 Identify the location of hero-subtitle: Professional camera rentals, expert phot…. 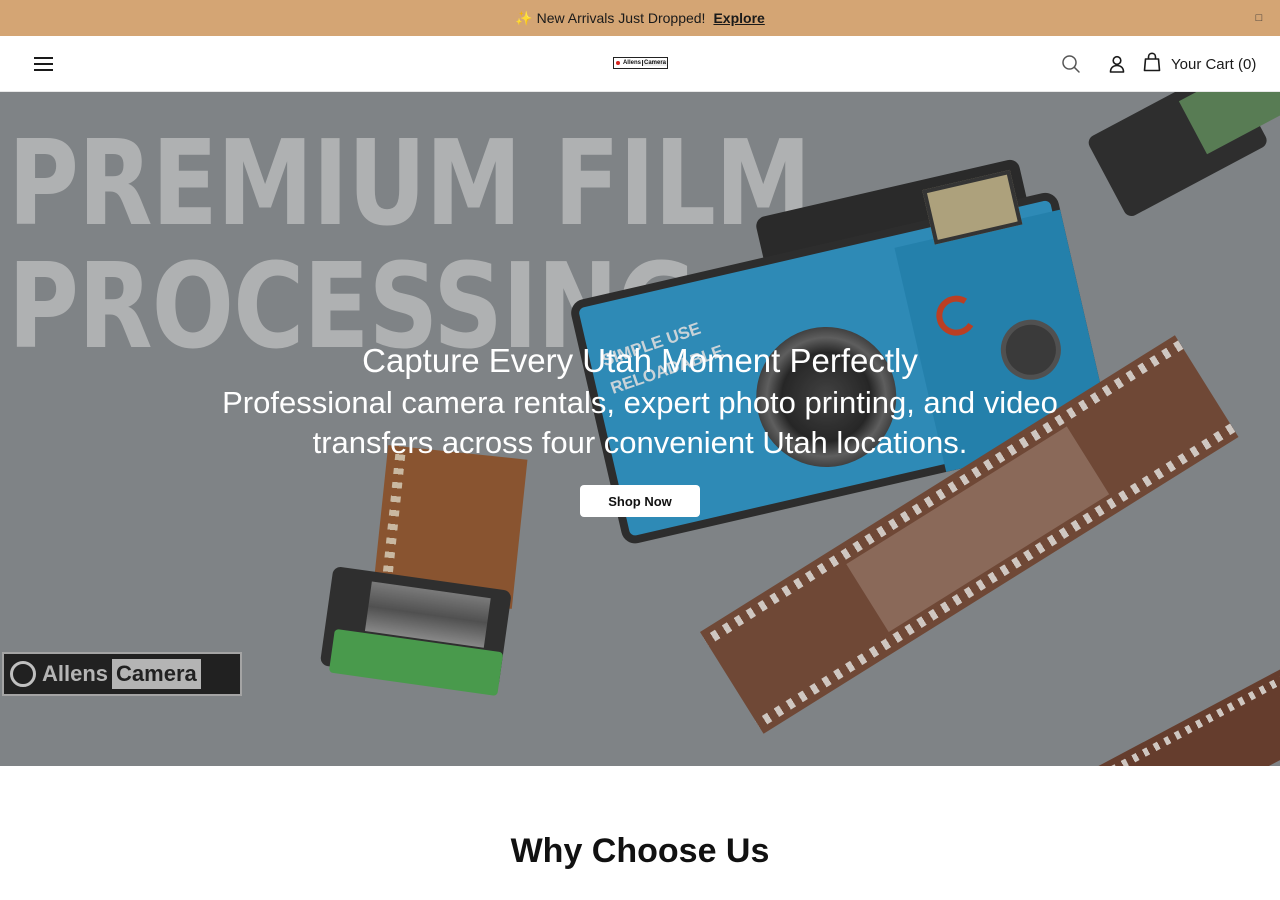
(640, 422).